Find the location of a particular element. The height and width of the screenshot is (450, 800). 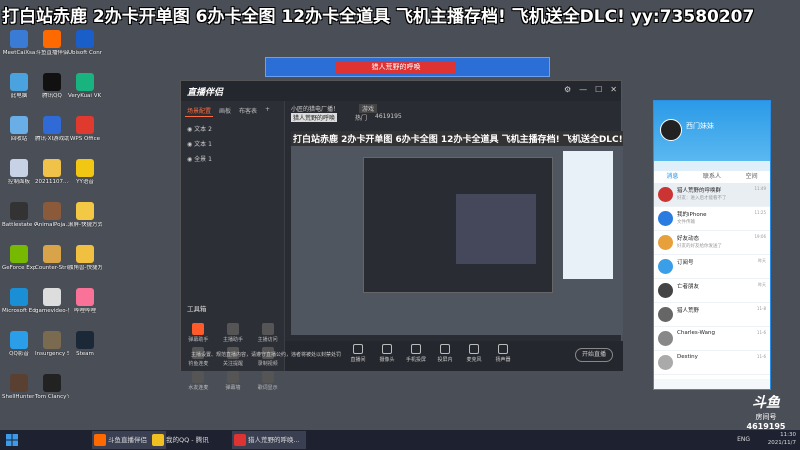

desktop-icon: Insurgency Sandstorm is located at coordinates (52, 352).